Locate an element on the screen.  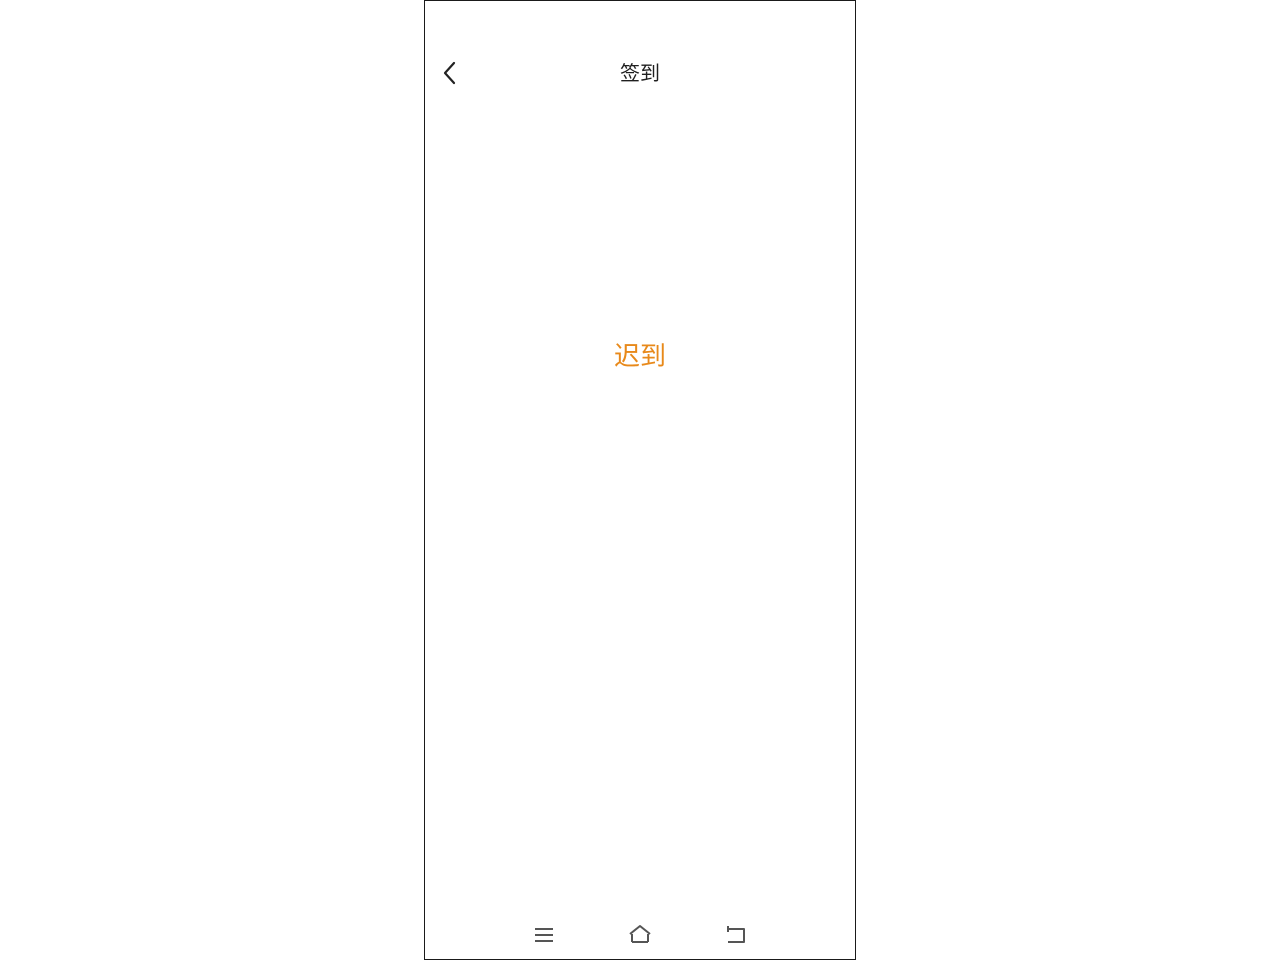
system-back-button is located at coordinates (736, 935).